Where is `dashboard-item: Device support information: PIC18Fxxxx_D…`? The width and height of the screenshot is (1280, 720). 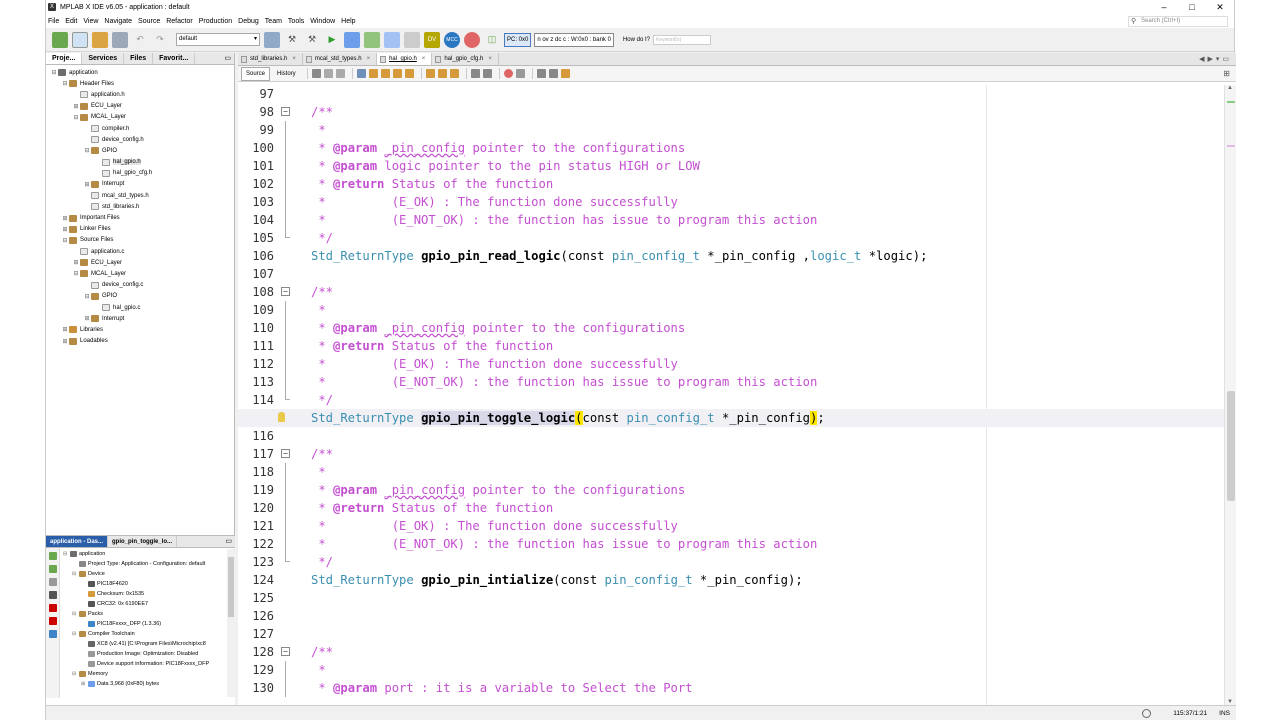 dashboard-item: Device support information: PIC18Fxxxx_D… is located at coordinates (144, 664).